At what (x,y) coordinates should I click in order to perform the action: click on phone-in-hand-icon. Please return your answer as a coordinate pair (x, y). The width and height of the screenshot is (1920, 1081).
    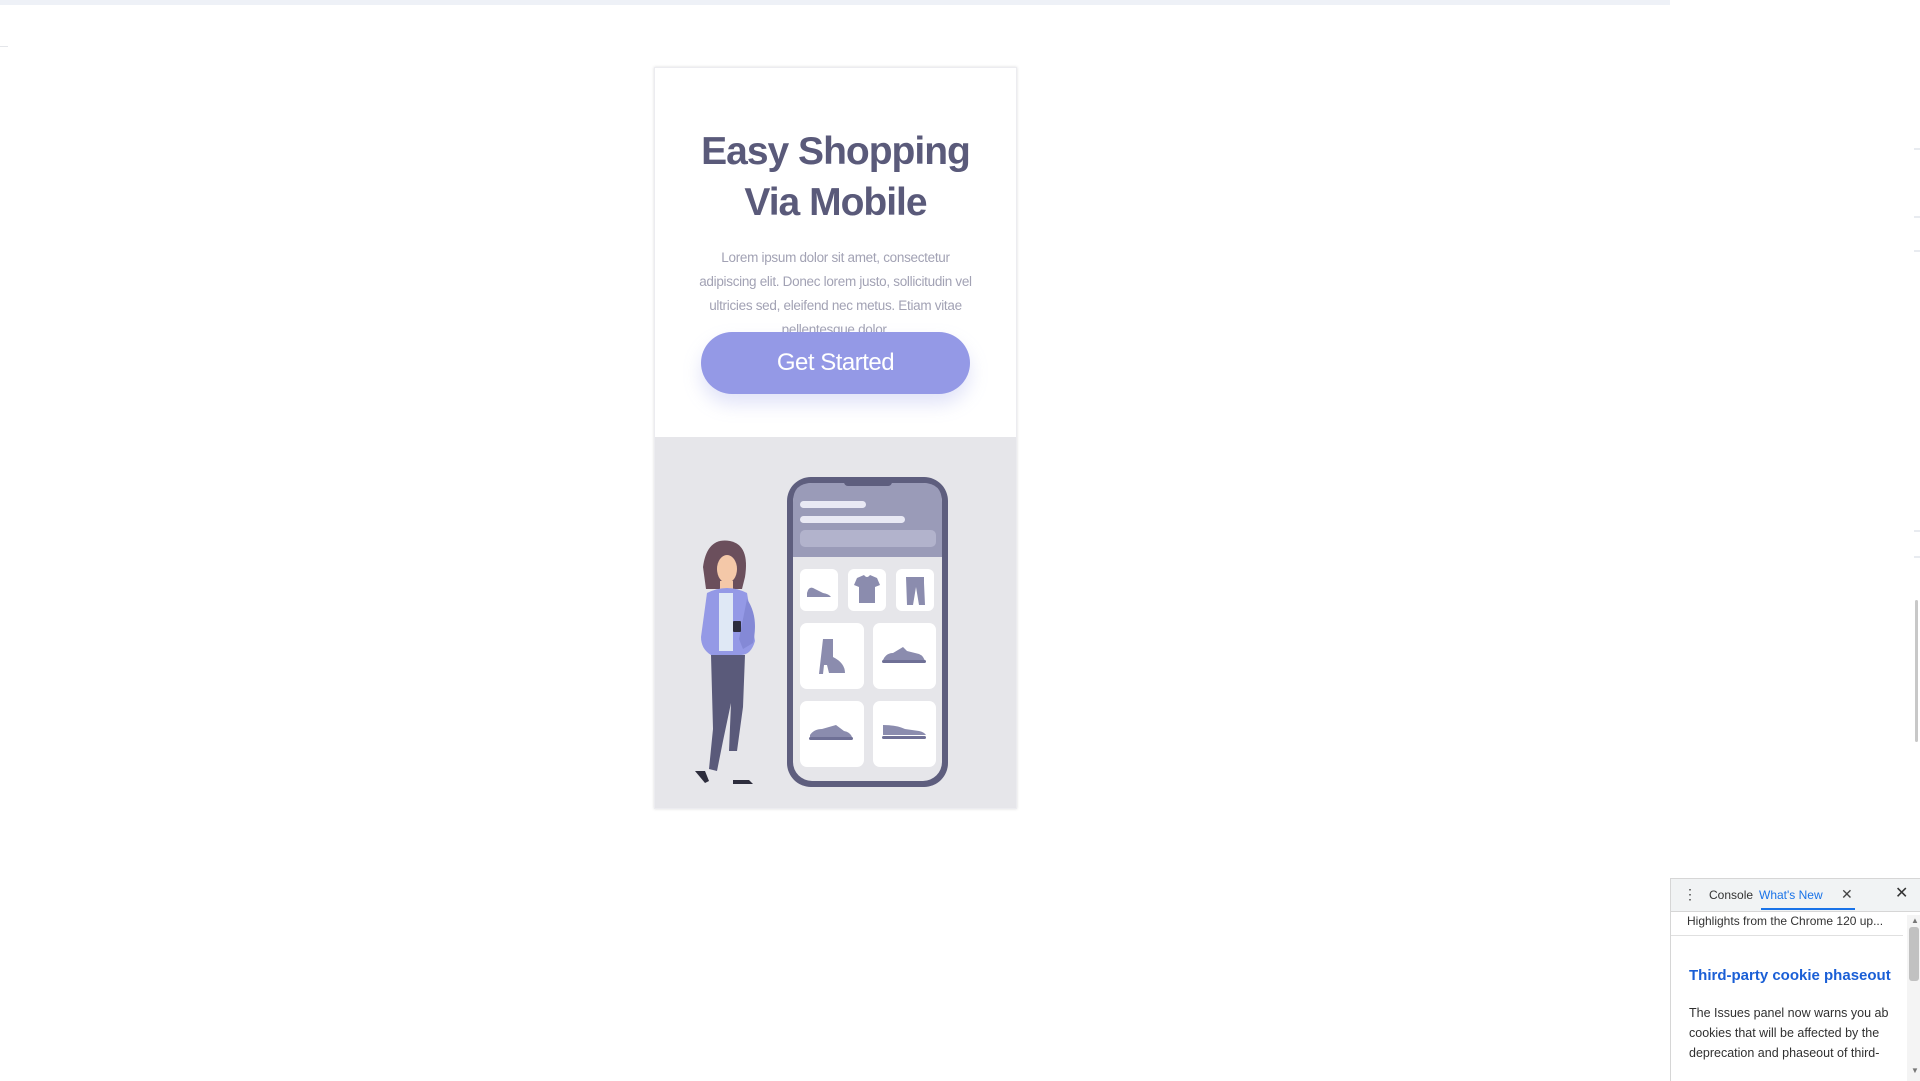
    Looking at the image, I should click on (737, 626).